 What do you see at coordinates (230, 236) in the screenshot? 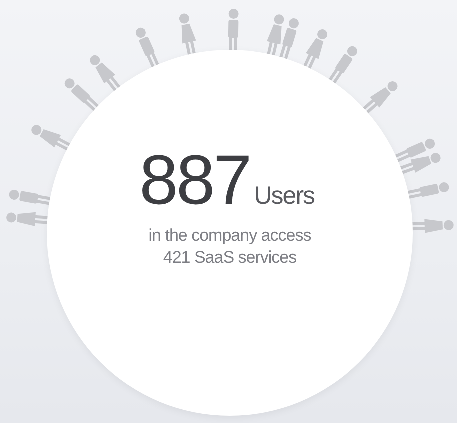
I see `description-text: in the company access` at bounding box center [230, 236].